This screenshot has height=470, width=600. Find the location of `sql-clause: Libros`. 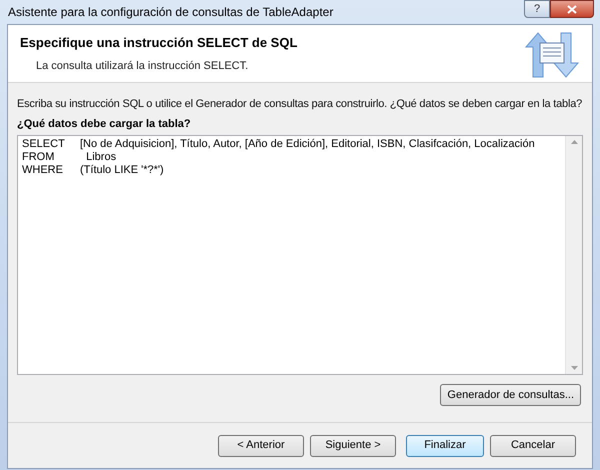

sql-clause: Libros is located at coordinates (100, 157).